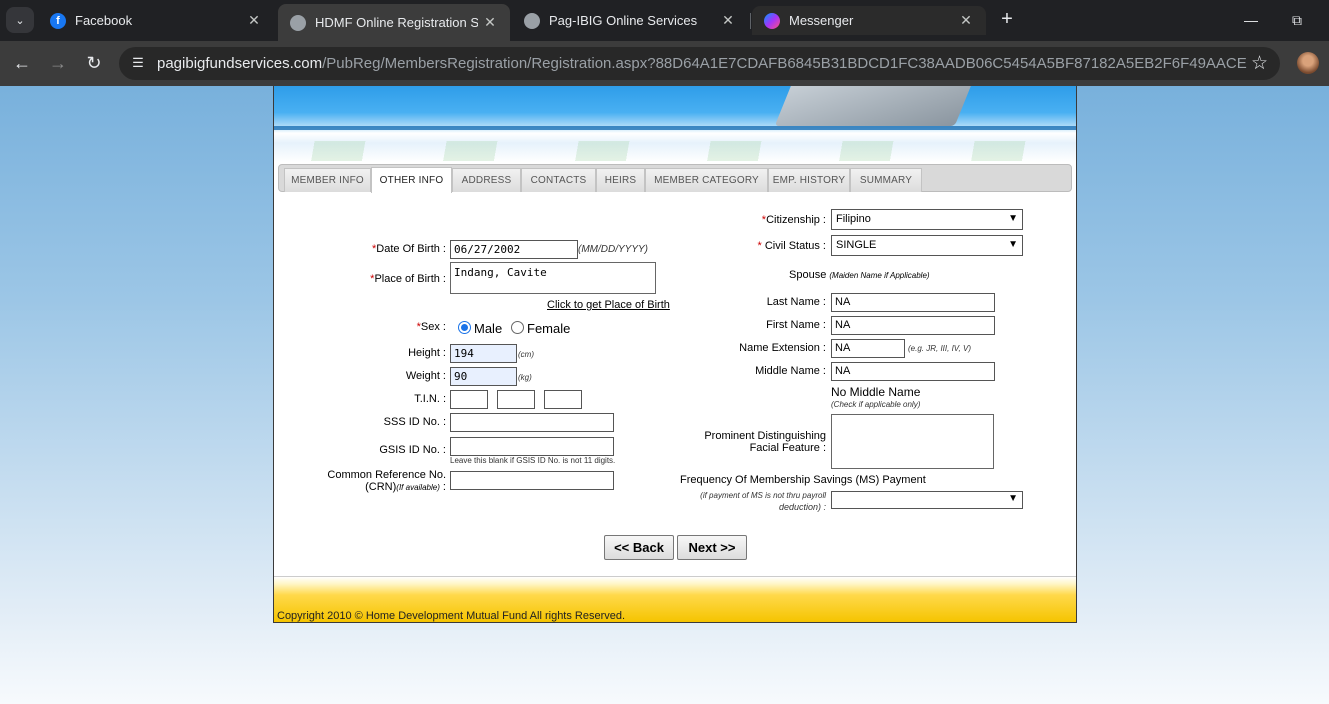 The height and width of the screenshot is (704, 1329). I want to click on dob-label: *Date Of Birth :, so click(409, 249).